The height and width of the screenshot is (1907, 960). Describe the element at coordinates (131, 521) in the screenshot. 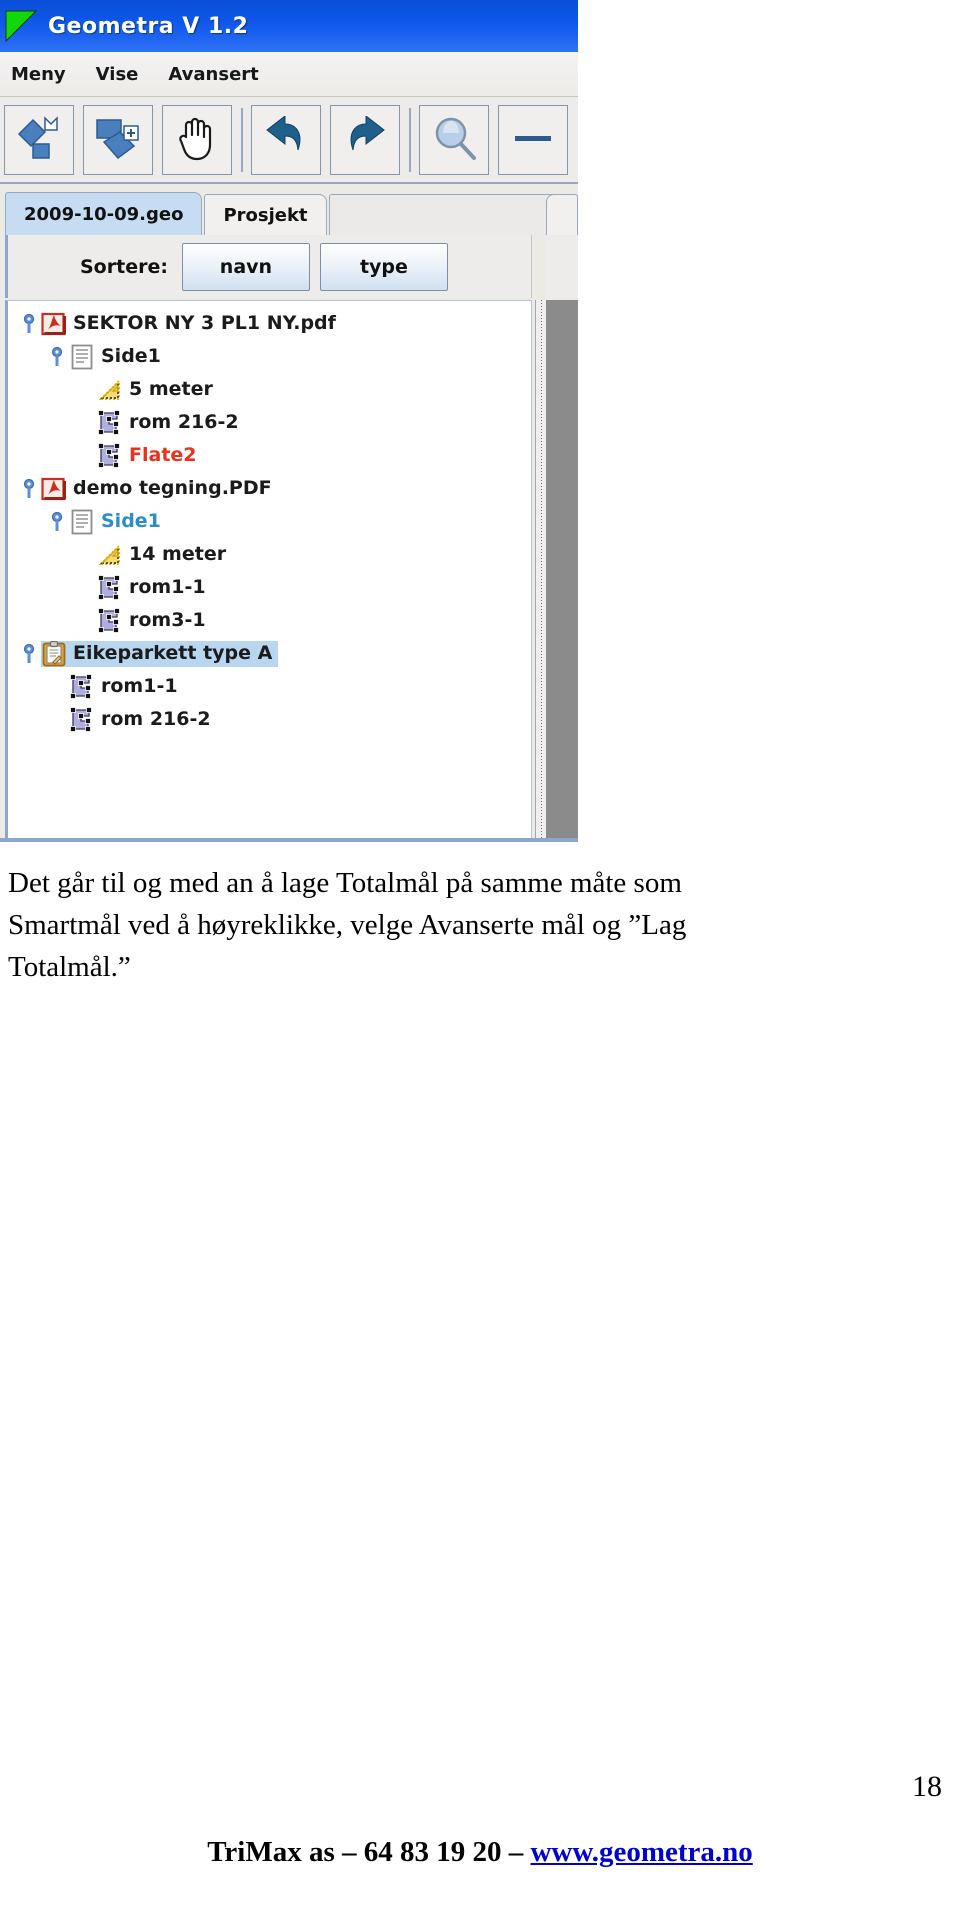

I see `tree-node-label: Side1` at that location.